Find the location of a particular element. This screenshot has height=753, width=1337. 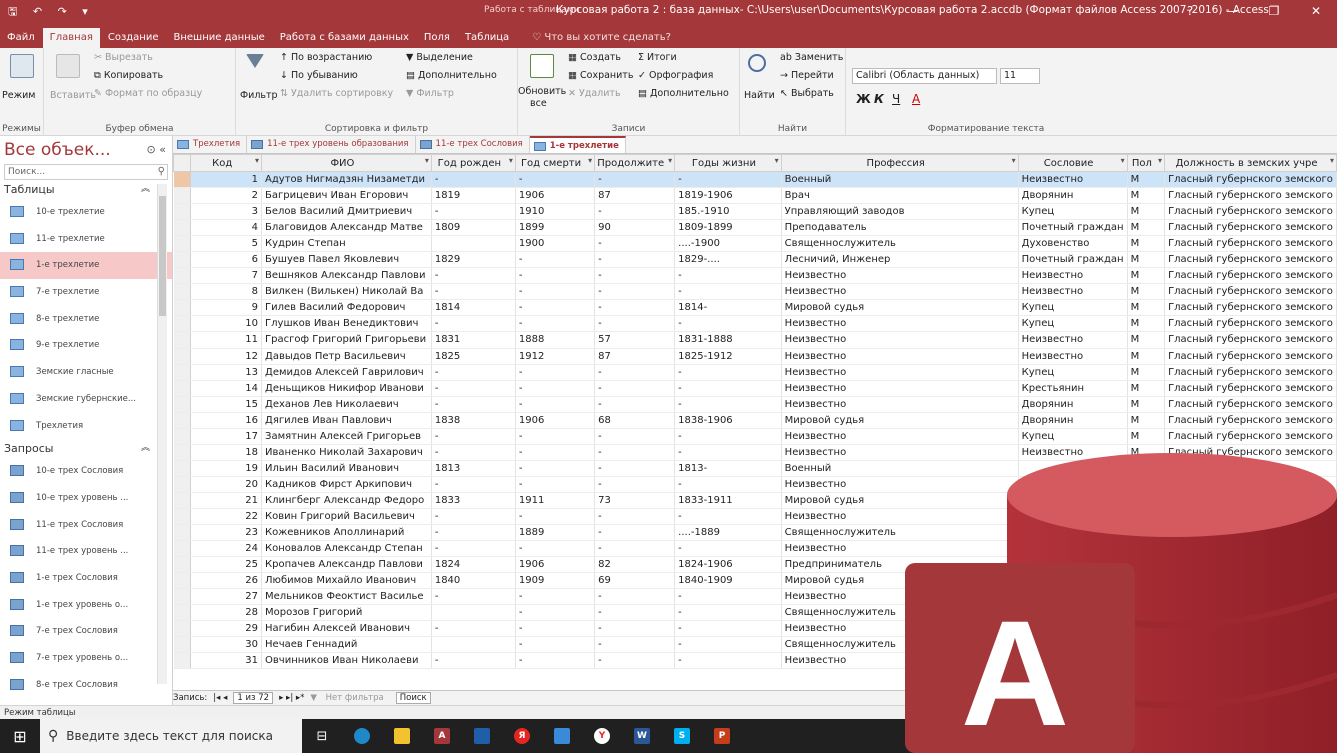

paste-icon is located at coordinates (68, 66).